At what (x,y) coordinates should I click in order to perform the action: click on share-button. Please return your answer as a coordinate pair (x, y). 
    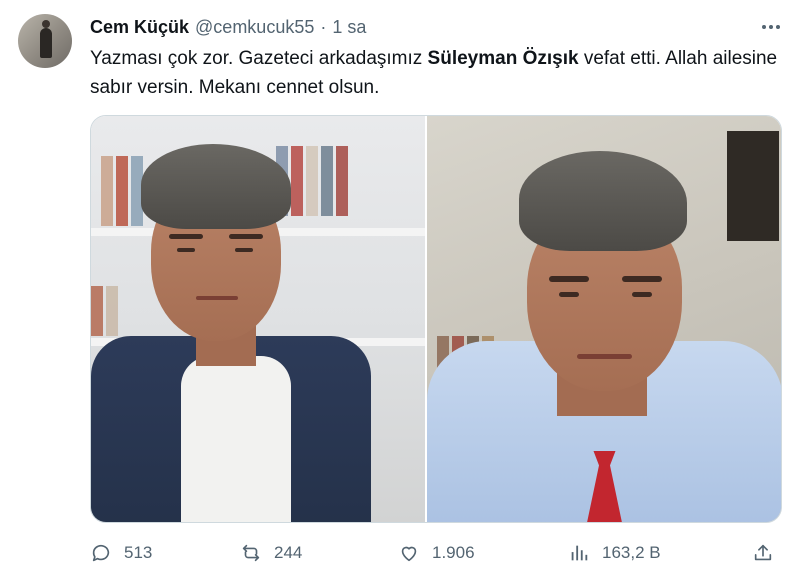
    Looking at the image, I should click on (763, 553).